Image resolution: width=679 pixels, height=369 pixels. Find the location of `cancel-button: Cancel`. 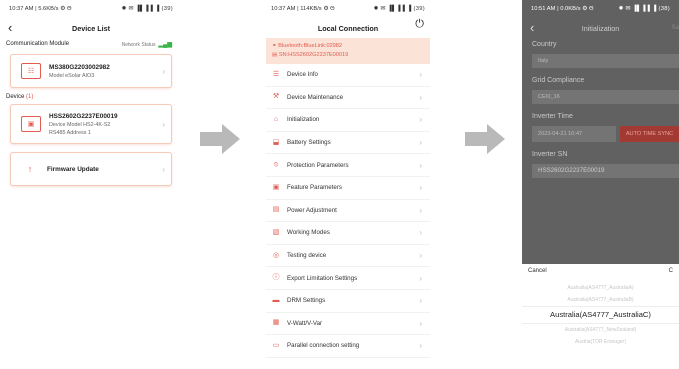

cancel-button: Cancel is located at coordinates (537, 271).